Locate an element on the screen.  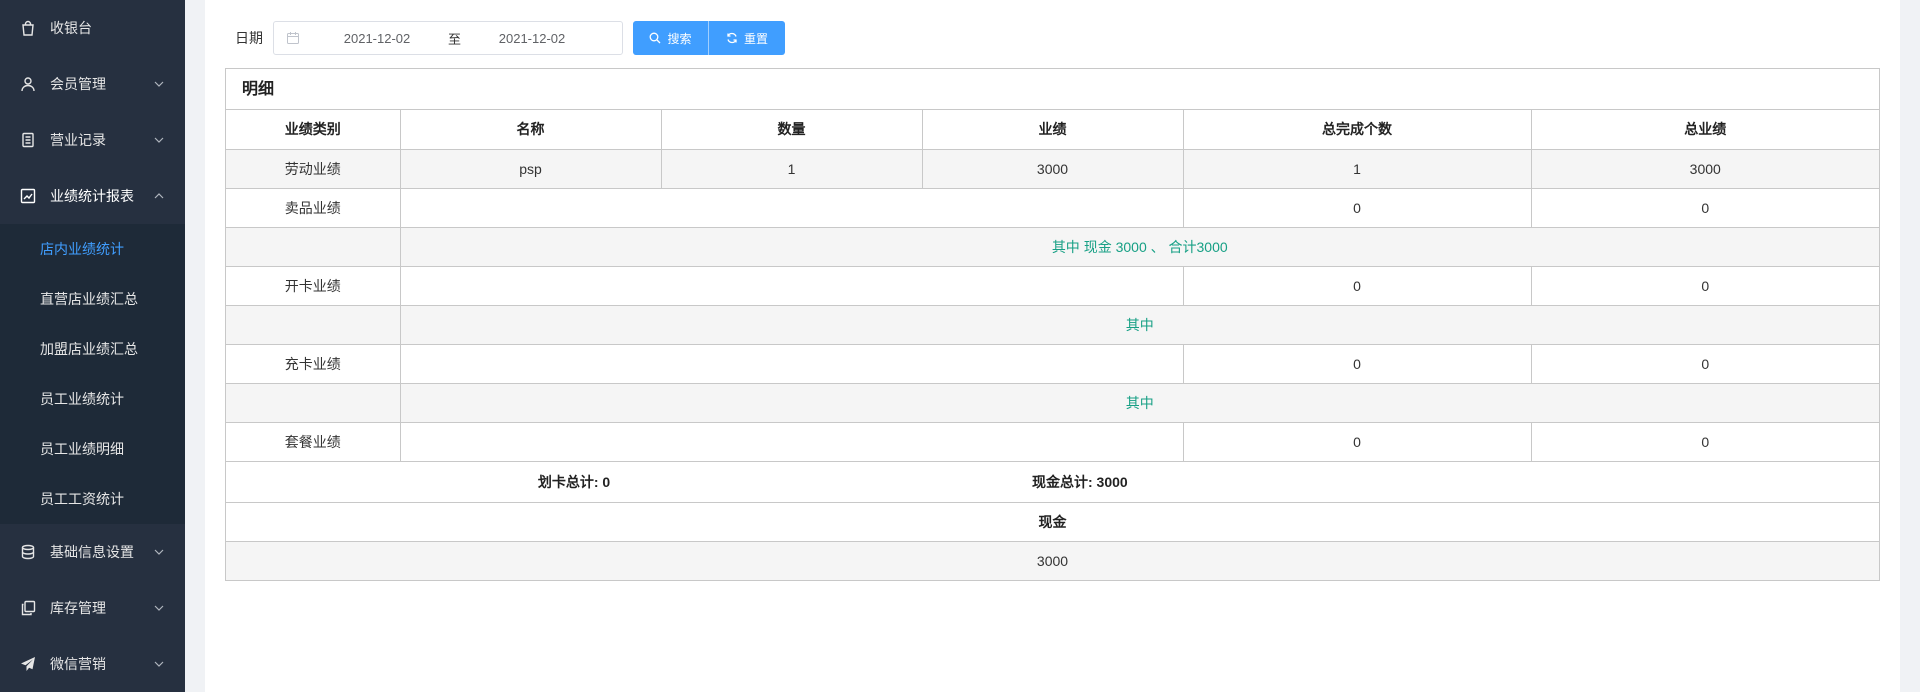
header-total-count: 总完成个数 is located at coordinates (1357, 130).